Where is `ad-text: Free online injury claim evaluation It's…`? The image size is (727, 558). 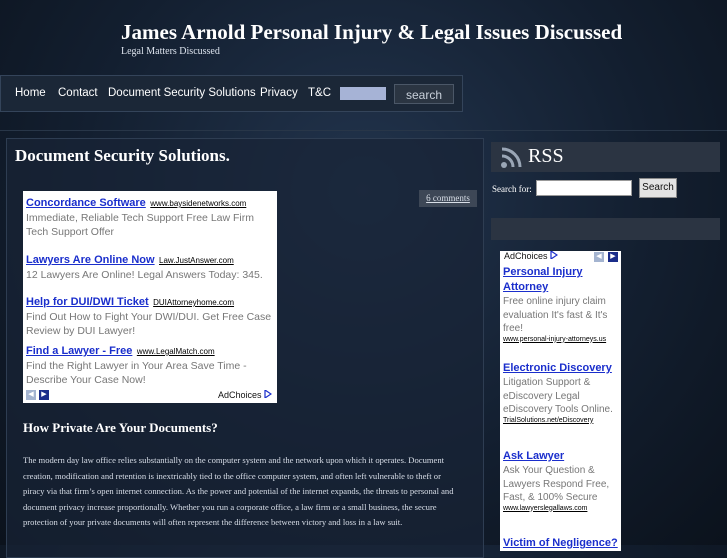 ad-text: Free online injury claim evaluation It's… is located at coordinates (555, 315).